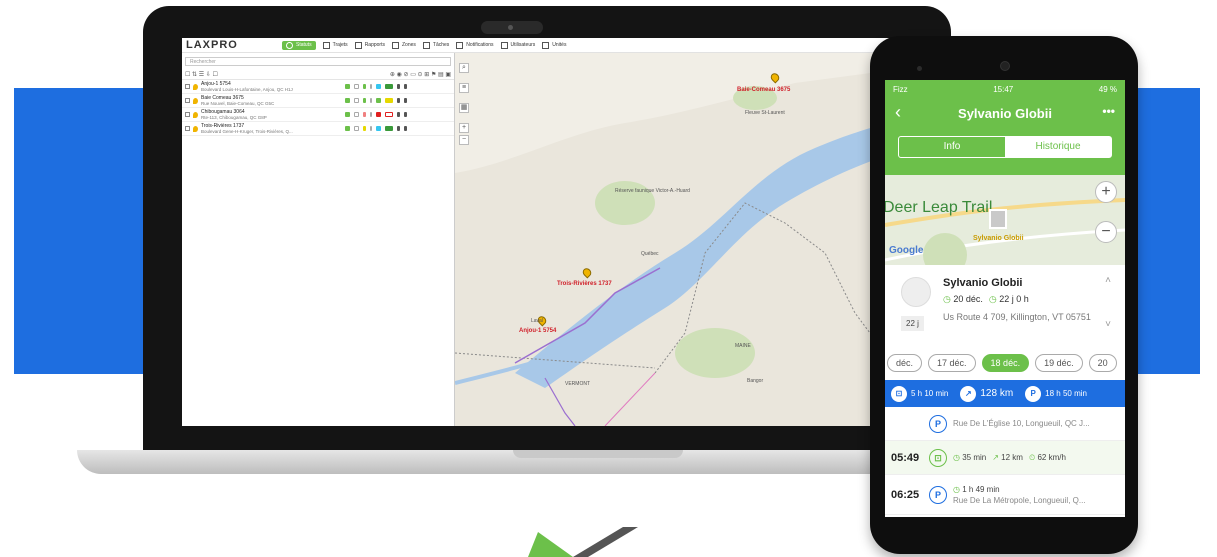  Describe the element at coordinates (512, 27) in the screenshot. I see `laptop-camera` at that location.